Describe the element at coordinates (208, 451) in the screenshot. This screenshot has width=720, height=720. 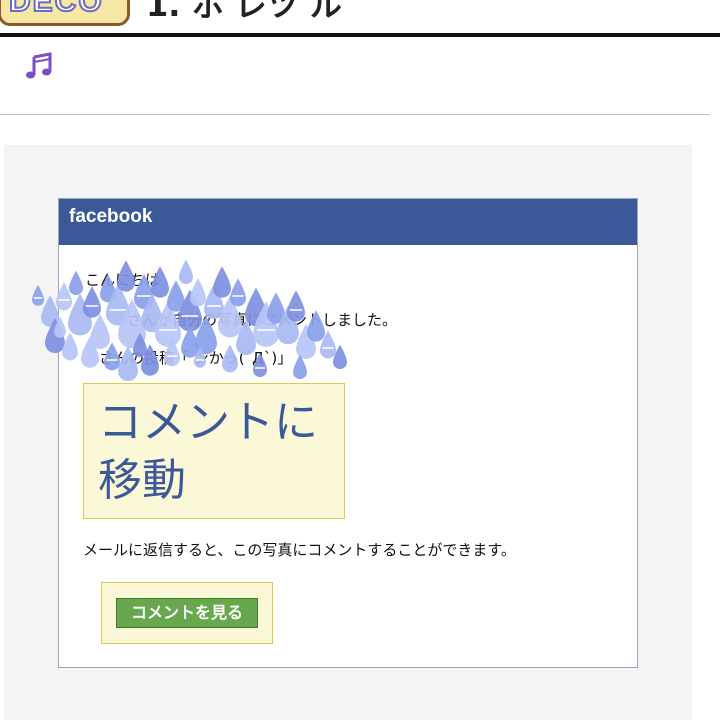
I see `goto-comment-label: コメントに移動` at that location.